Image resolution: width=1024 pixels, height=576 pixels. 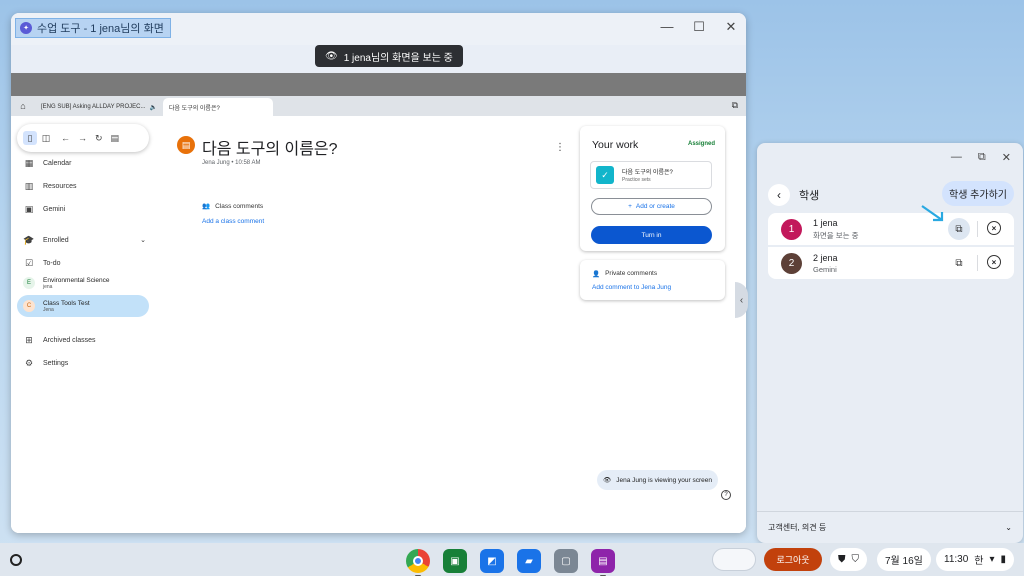 I want to click on add-private-comment-link: Add comment to Jena Jung, so click(x=631, y=287).